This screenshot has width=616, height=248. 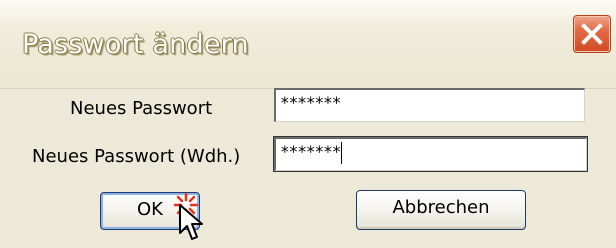 I want to click on dialog-title: Passwort ändern, so click(x=135, y=44).